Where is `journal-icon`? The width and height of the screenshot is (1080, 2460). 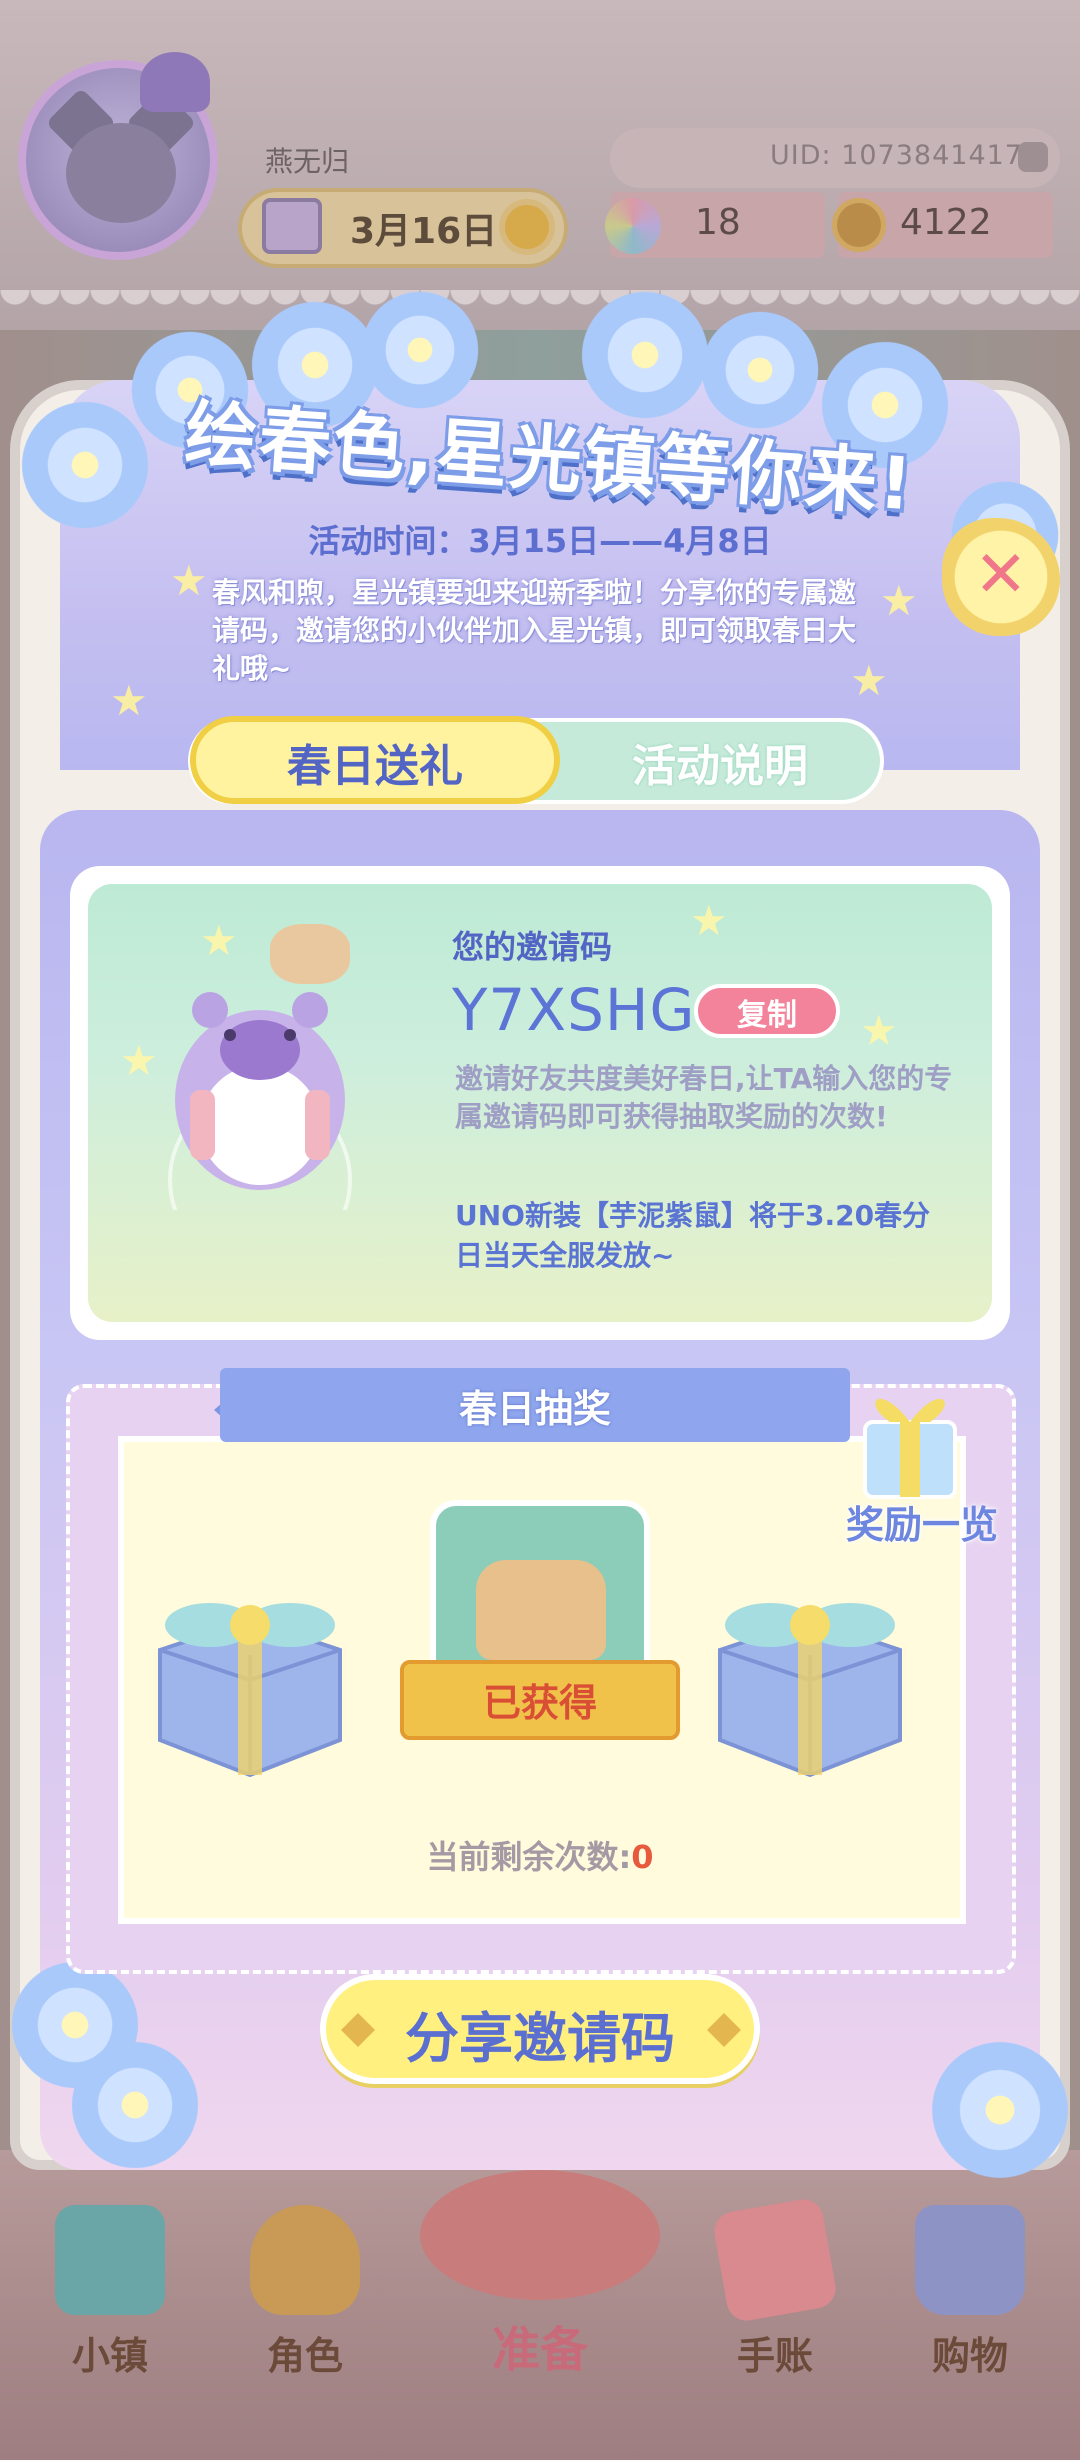 journal-icon is located at coordinates (775, 2260).